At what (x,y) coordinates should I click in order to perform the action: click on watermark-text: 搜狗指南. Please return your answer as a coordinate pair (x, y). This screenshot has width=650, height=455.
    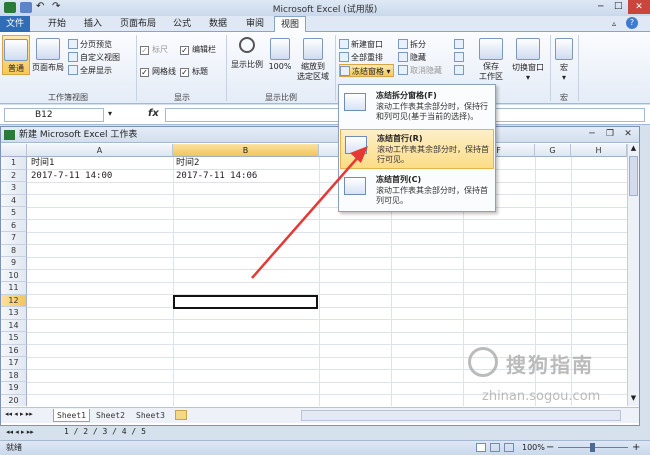
    Looking at the image, I should click on (550, 365).